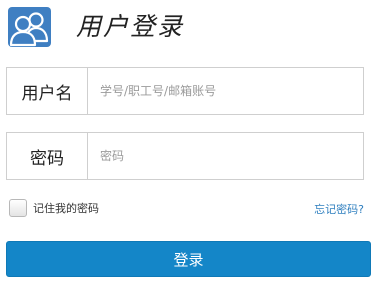 The image size is (392, 290). I want to click on password-label: 密码, so click(47, 156).